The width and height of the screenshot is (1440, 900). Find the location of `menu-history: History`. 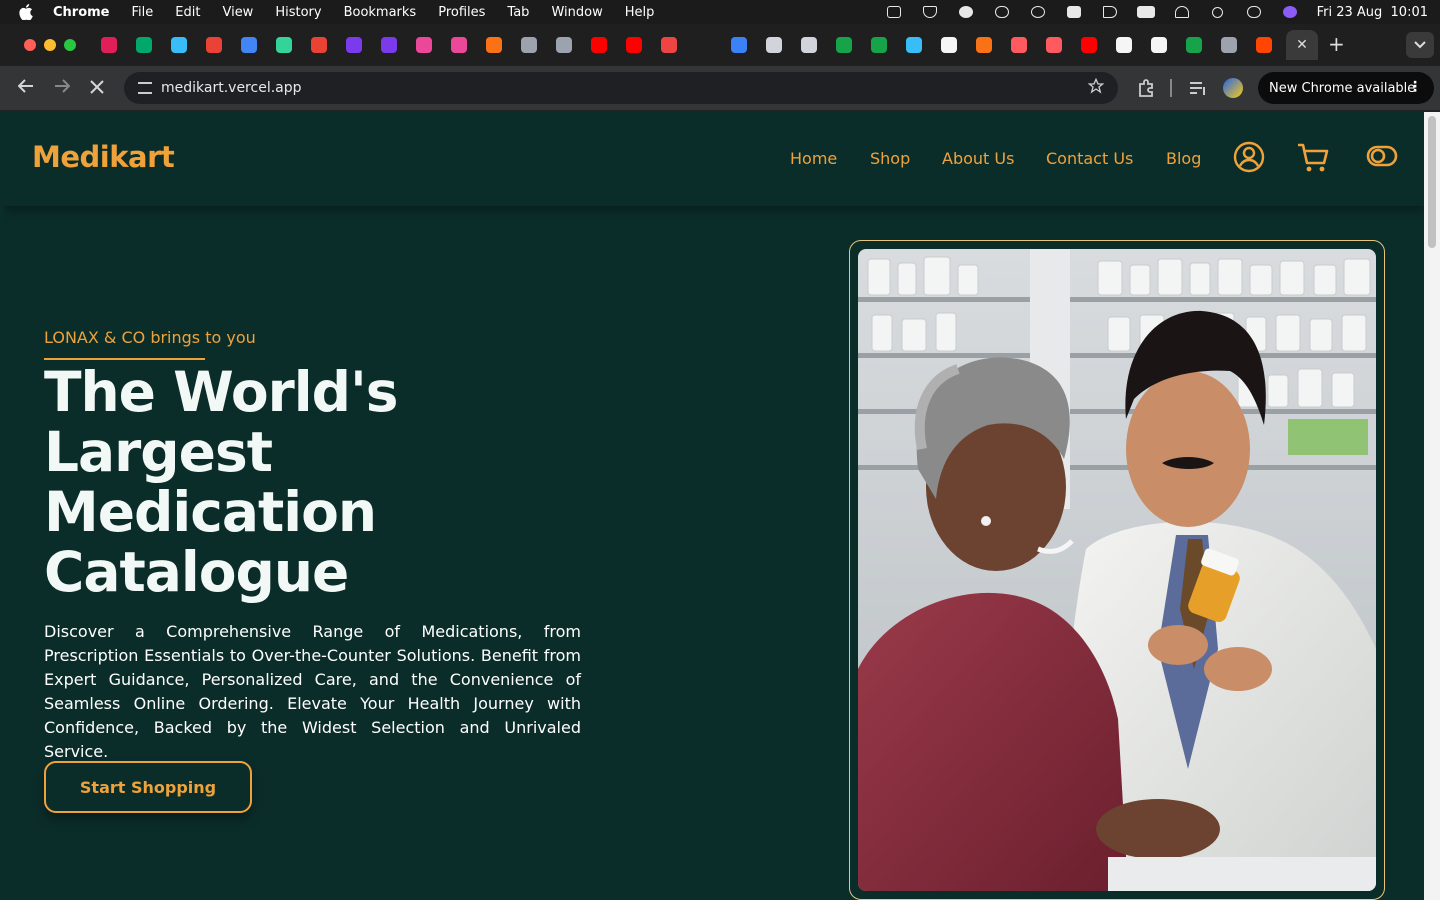

menu-history: History is located at coordinates (298, 12).